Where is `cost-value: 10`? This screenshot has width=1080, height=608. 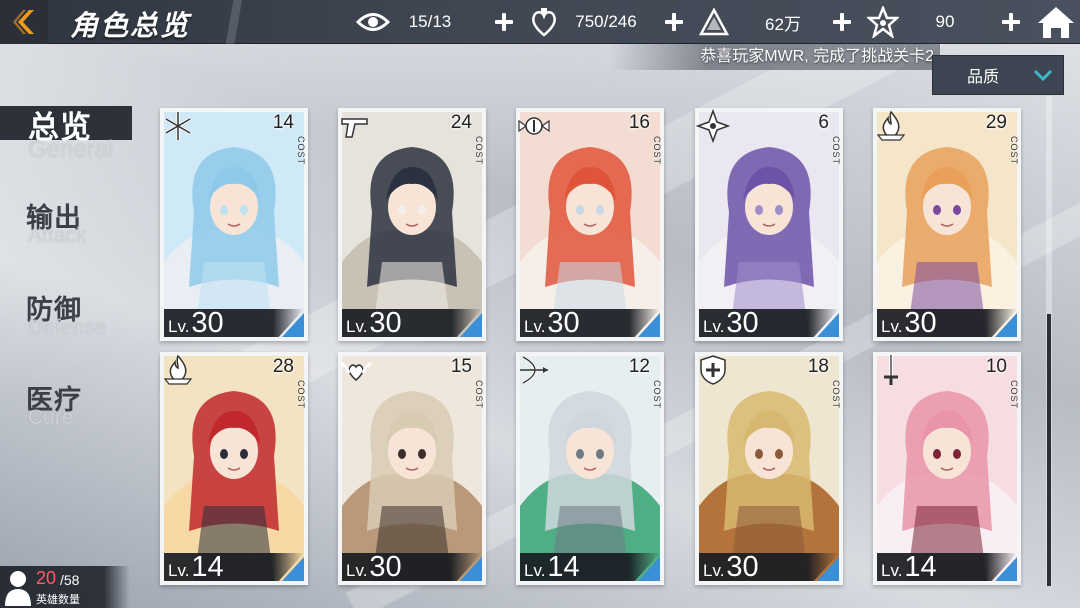 cost-value: 10 is located at coordinates (996, 366).